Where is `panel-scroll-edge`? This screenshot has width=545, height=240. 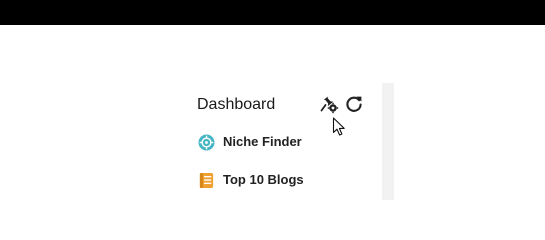 panel-scroll-edge is located at coordinates (388, 141).